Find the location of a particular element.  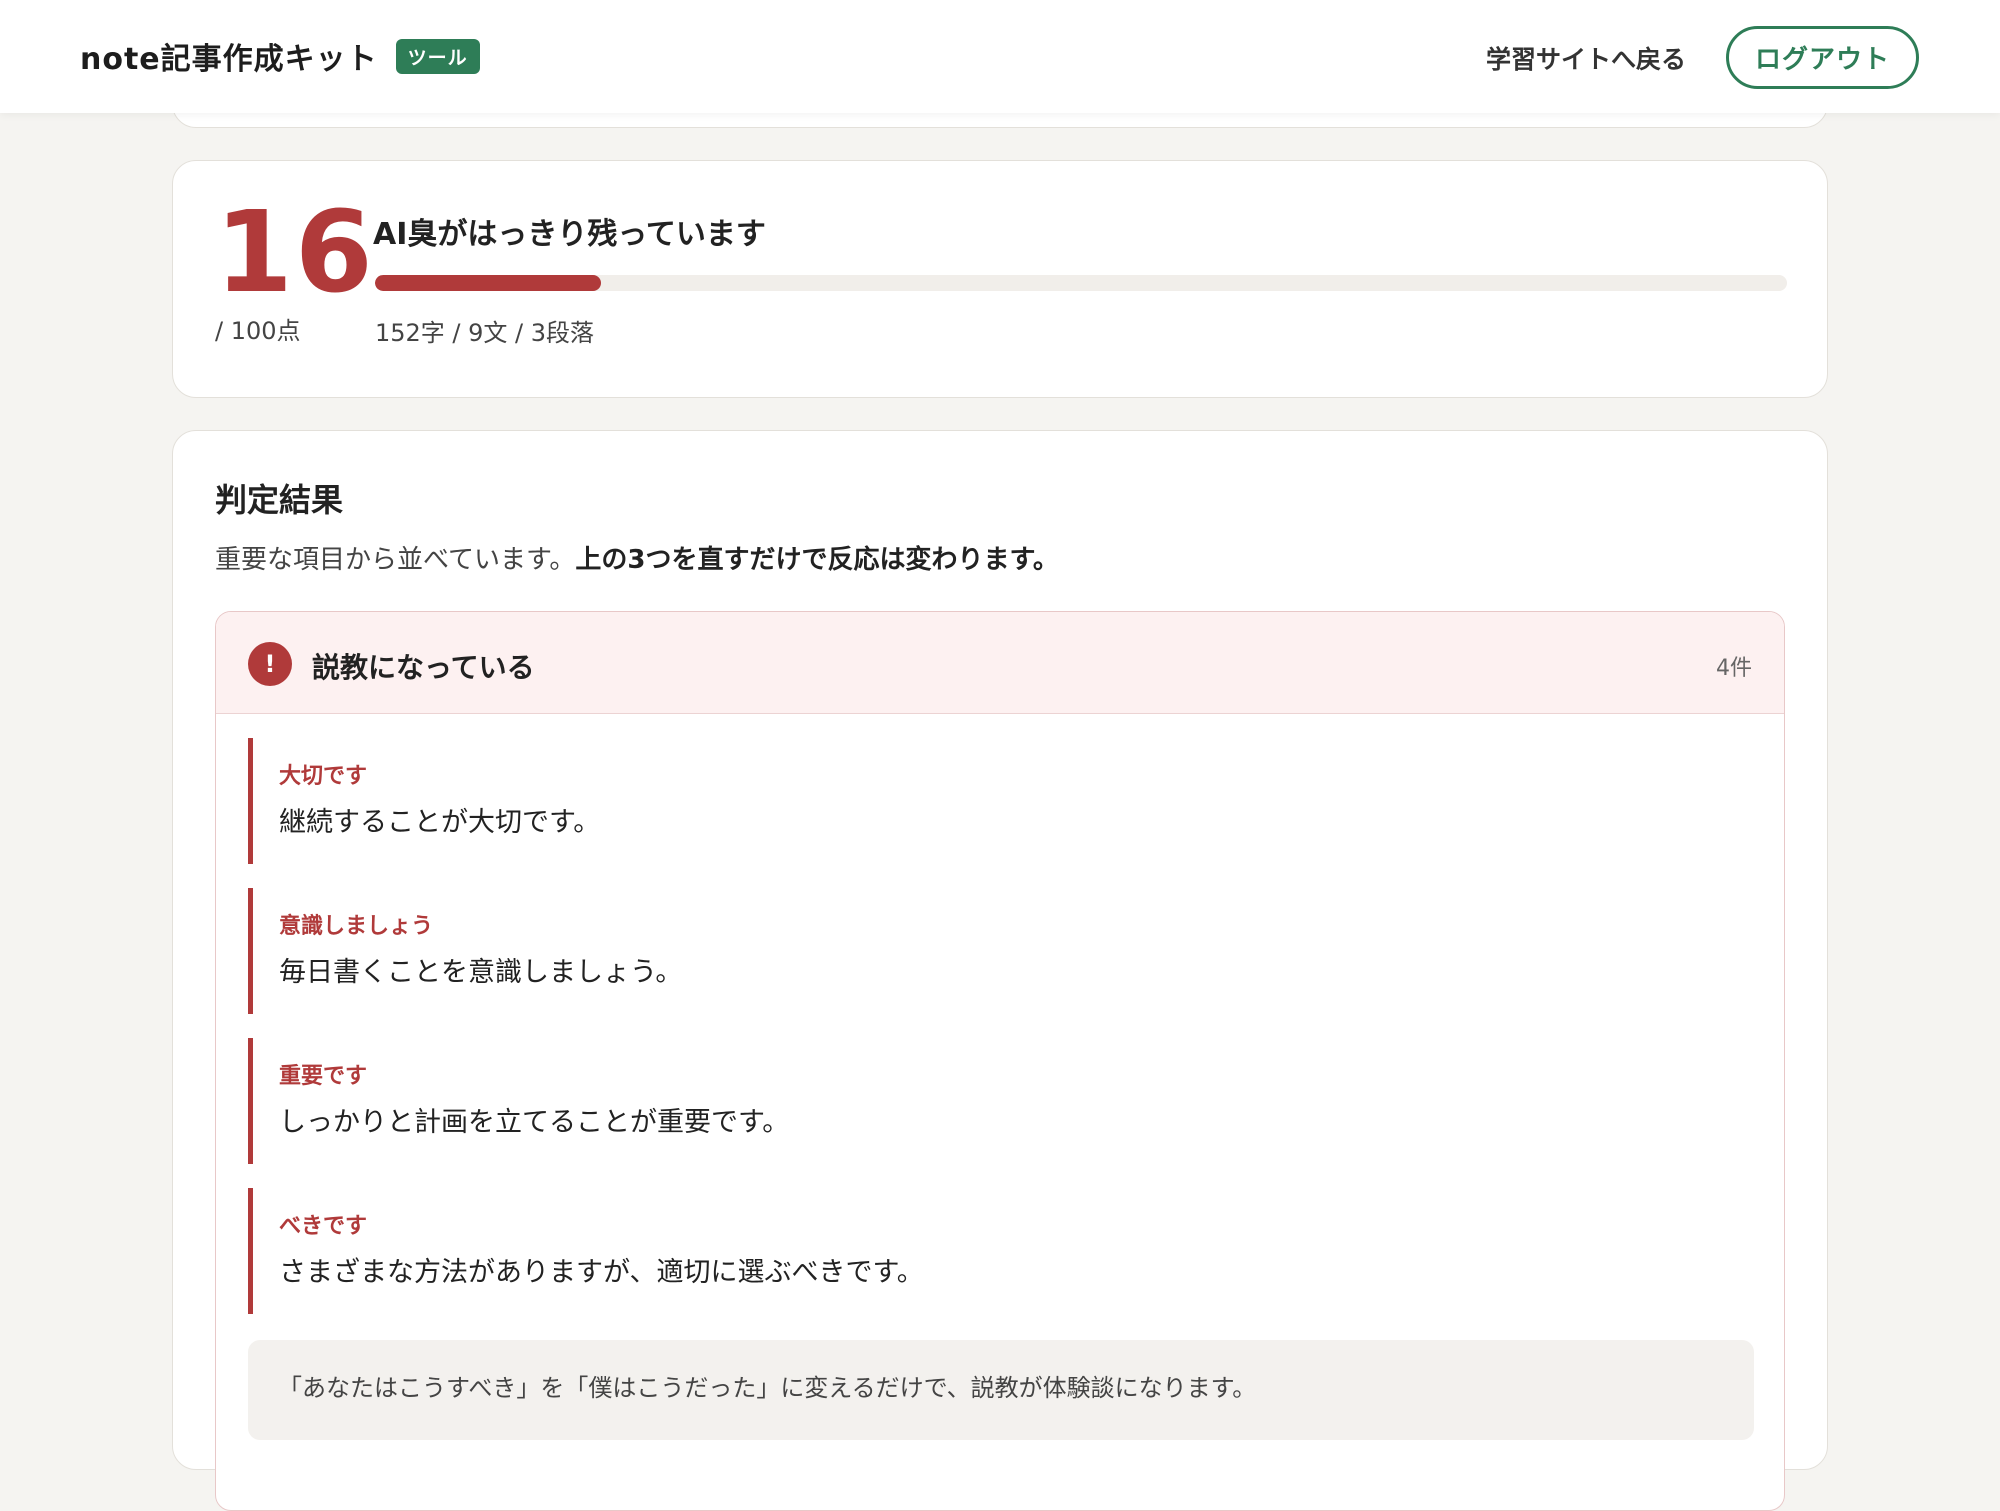

issue-item-text: さまざまな方法がありますが、適切に選ぶべきです。 is located at coordinates (601, 1272).